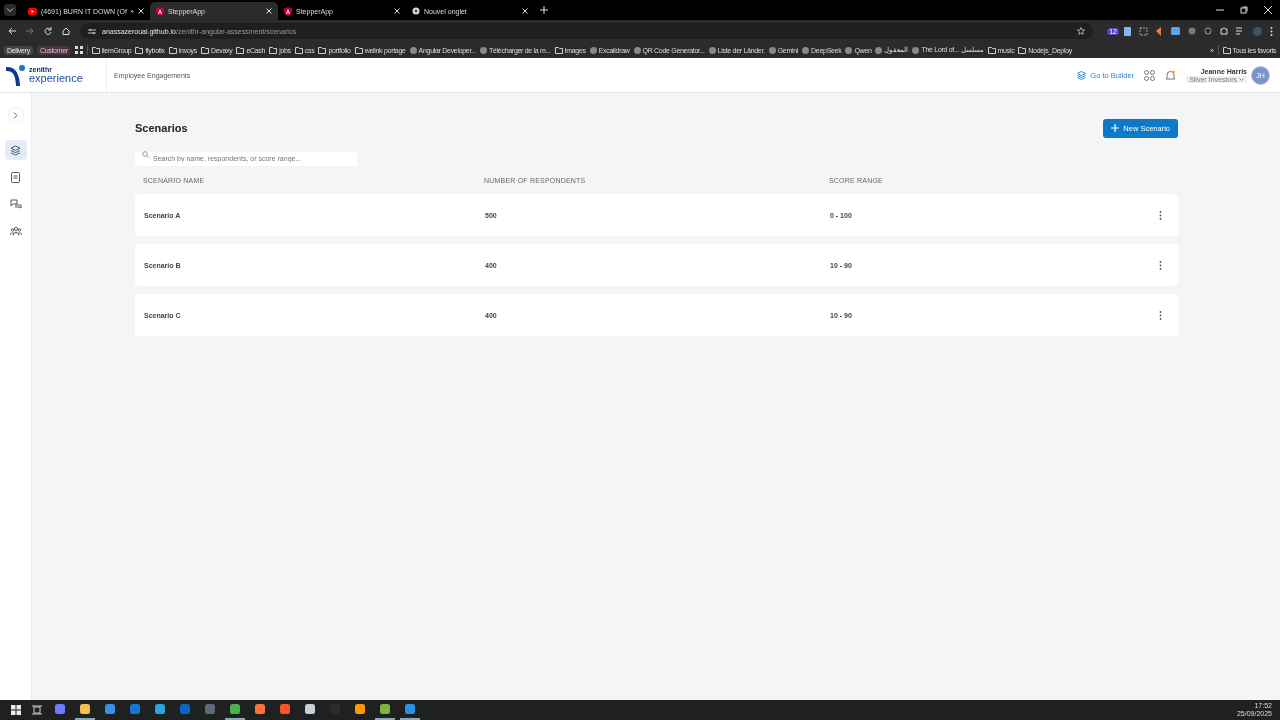 The width and height of the screenshot is (1280, 720). What do you see at coordinates (37, 710) in the screenshot?
I see `task-view-icon` at bounding box center [37, 710].